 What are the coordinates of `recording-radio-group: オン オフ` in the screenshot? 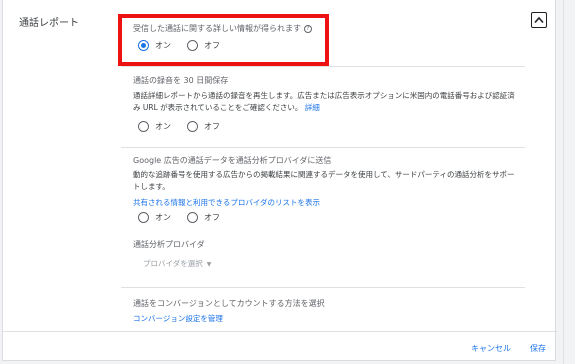 It's located at (187, 126).